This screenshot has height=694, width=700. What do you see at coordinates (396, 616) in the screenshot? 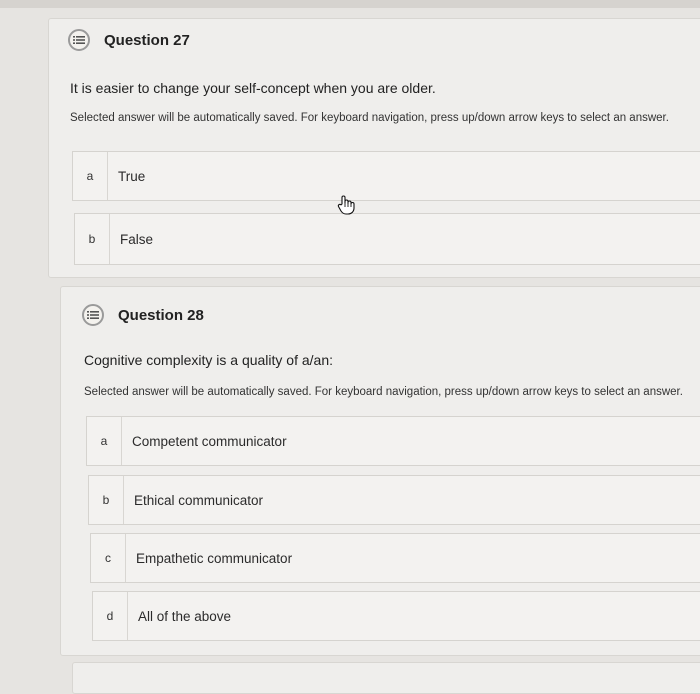
I see `answer-option-d: d All of the above` at bounding box center [396, 616].